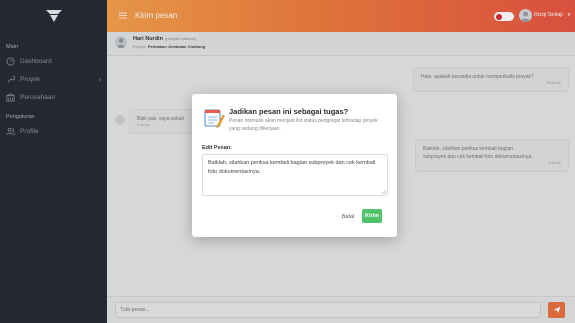 The image size is (575, 323). What do you see at coordinates (214, 118) in the screenshot?
I see `task-list-icon` at bounding box center [214, 118].